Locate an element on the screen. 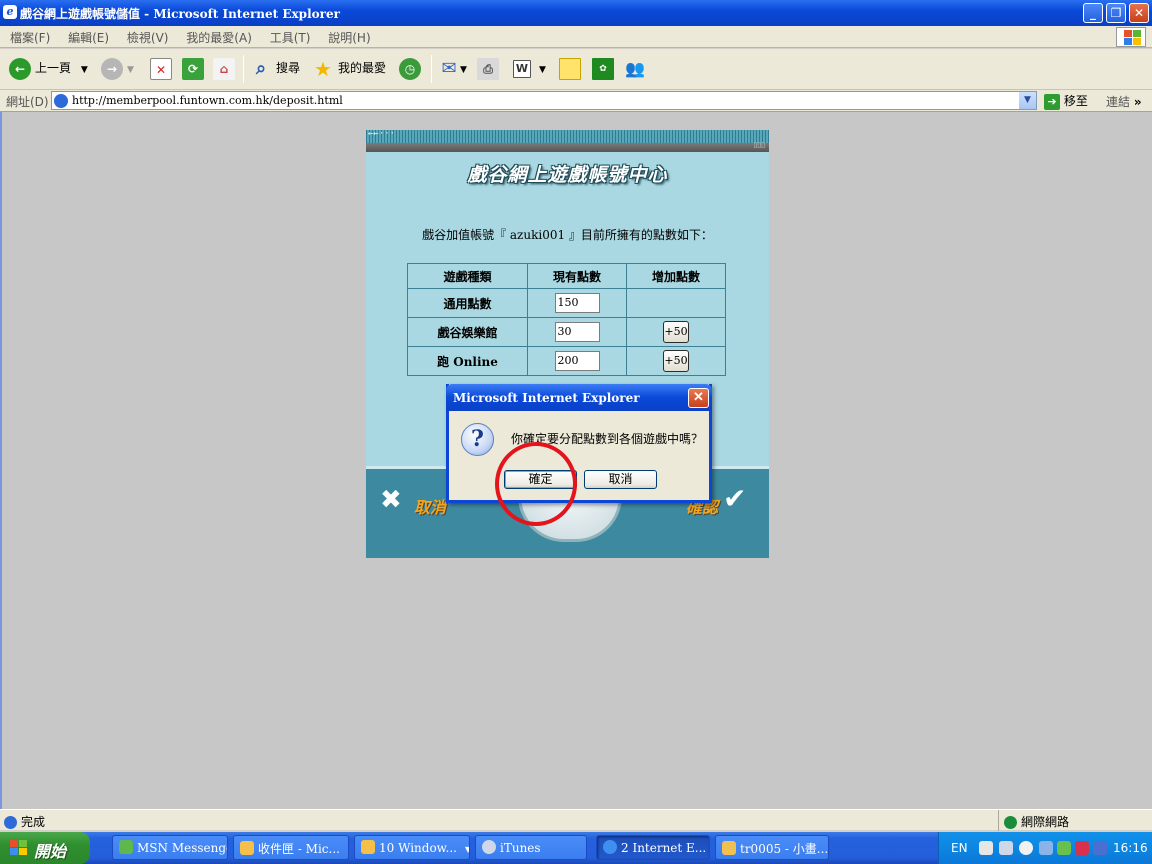 This screenshot has height=864, width=1152. printer-icon: ⎙ is located at coordinates (488, 68).